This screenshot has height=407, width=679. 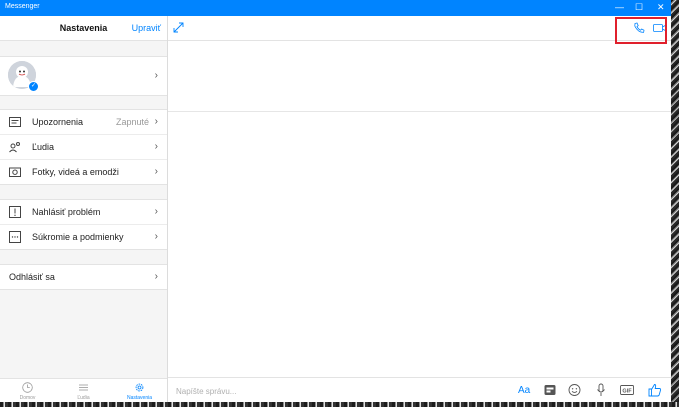 I want to click on settings-item-label: Upozornenia, so click(x=58, y=122).